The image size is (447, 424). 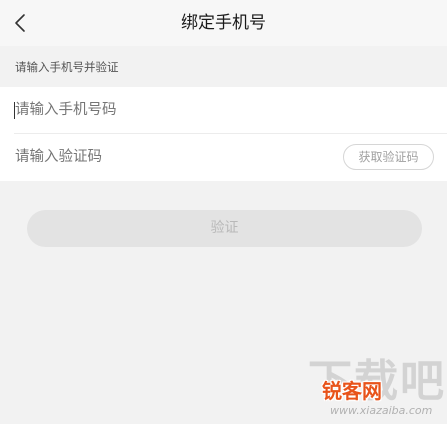 I want to click on code-row: 获取验证码, so click(x=223, y=157).